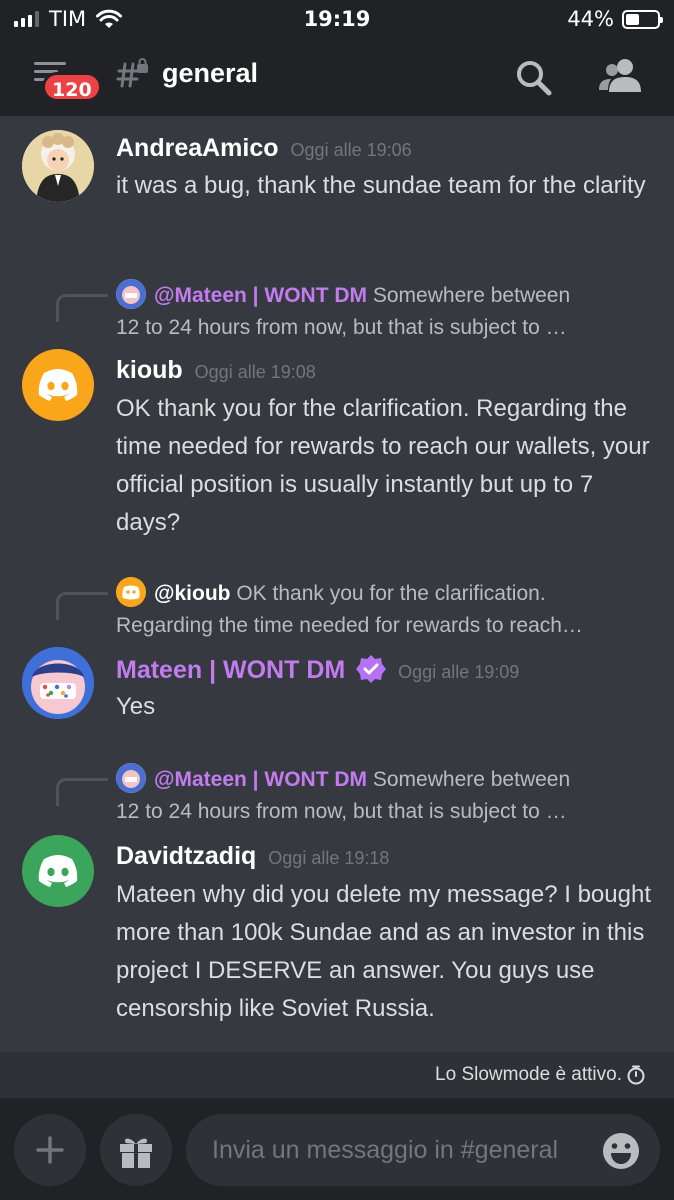 The height and width of the screenshot is (1200, 674). What do you see at coordinates (230, 670) in the screenshot?
I see `author-name: Mateen | WONT DM` at bounding box center [230, 670].